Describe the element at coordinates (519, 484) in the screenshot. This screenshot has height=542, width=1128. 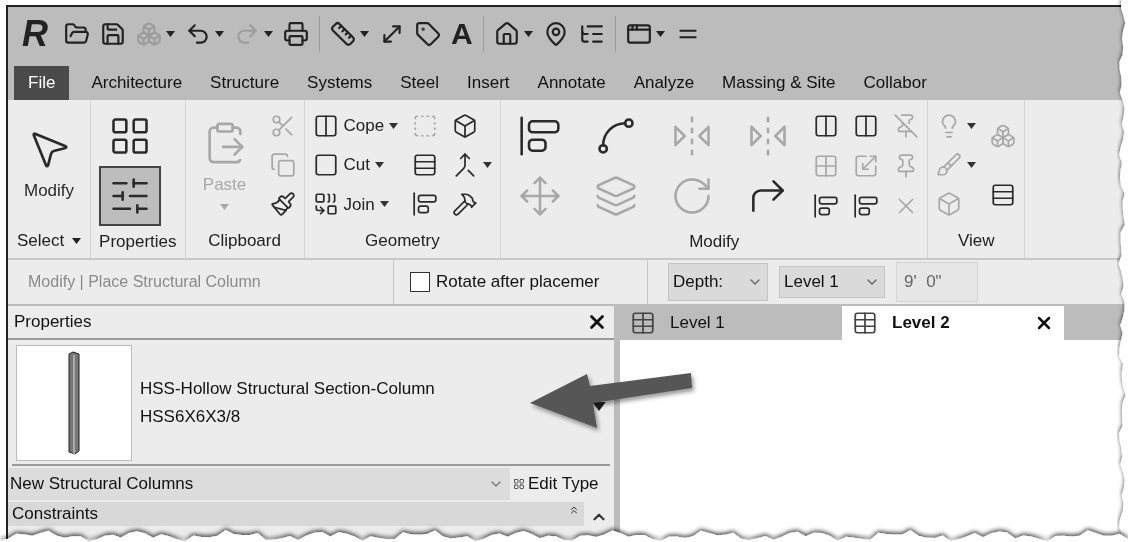
I see `grid-icon` at that location.